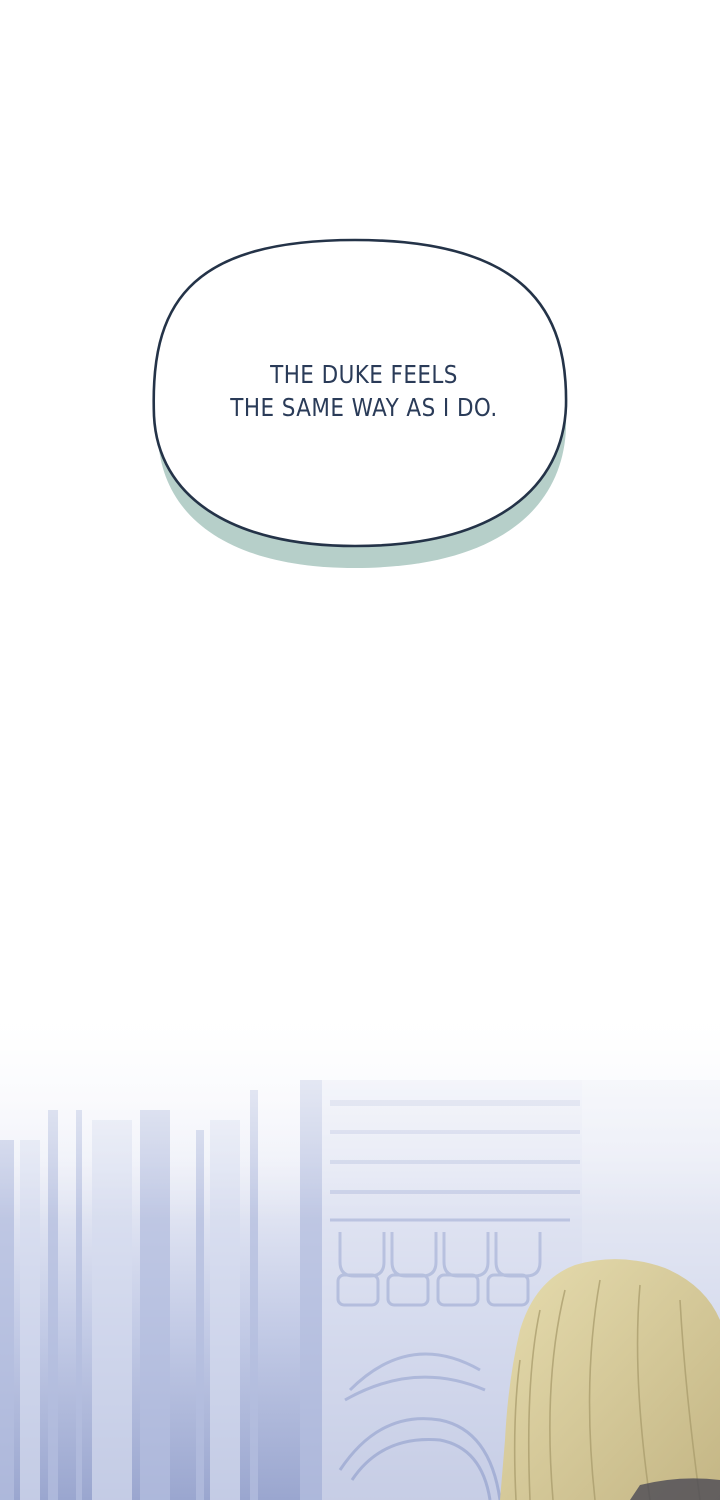 The height and width of the screenshot is (1500, 720). Describe the element at coordinates (364, 407) in the screenshot. I see `dialogue-line: THE SAME WAY AS I DO.` at that location.